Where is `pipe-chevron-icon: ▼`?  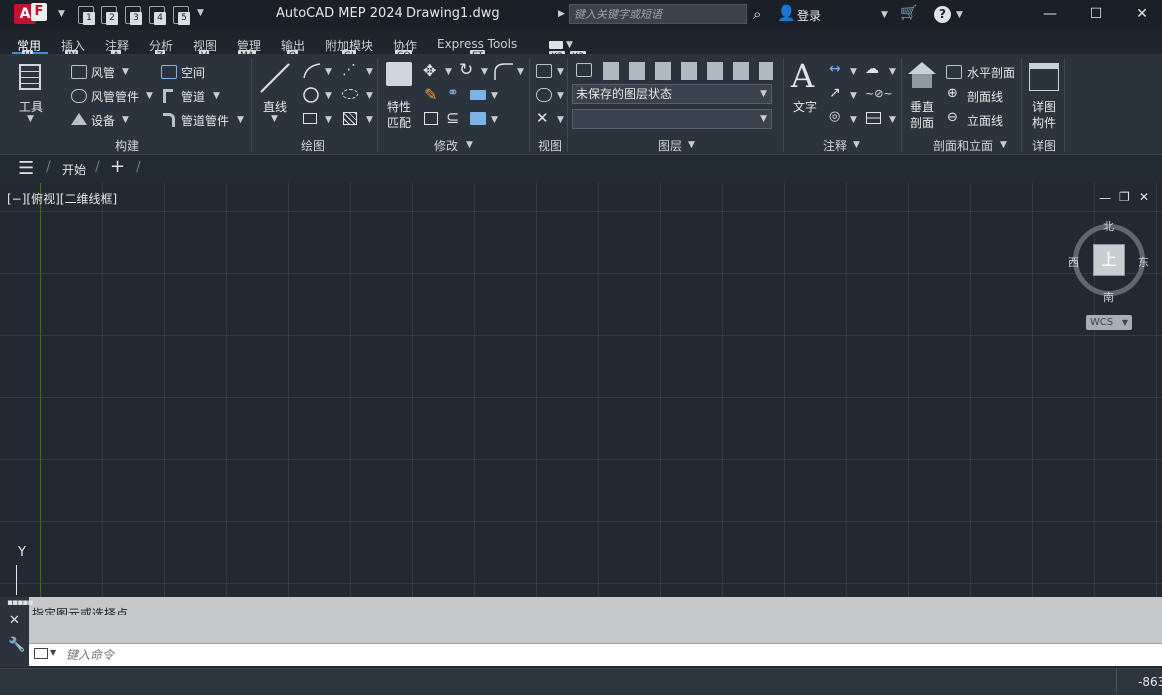 pipe-chevron-icon: ▼ is located at coordinates (216, 96).